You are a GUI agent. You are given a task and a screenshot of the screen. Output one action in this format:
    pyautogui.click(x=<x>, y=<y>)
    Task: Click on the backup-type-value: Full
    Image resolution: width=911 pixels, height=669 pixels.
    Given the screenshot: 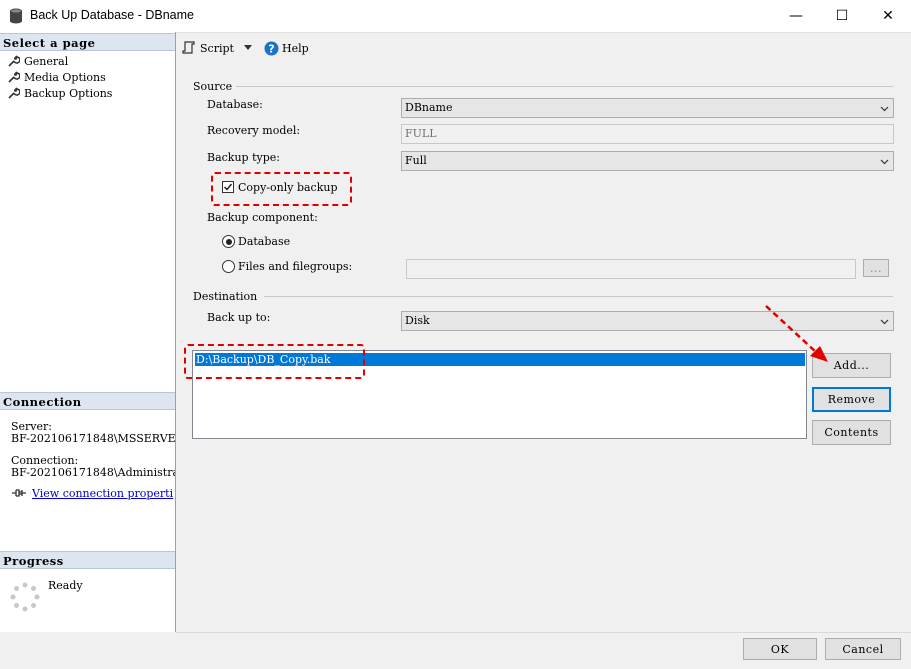 What is the action you would take?
    pyautogui.click(x=416, y=160)
    